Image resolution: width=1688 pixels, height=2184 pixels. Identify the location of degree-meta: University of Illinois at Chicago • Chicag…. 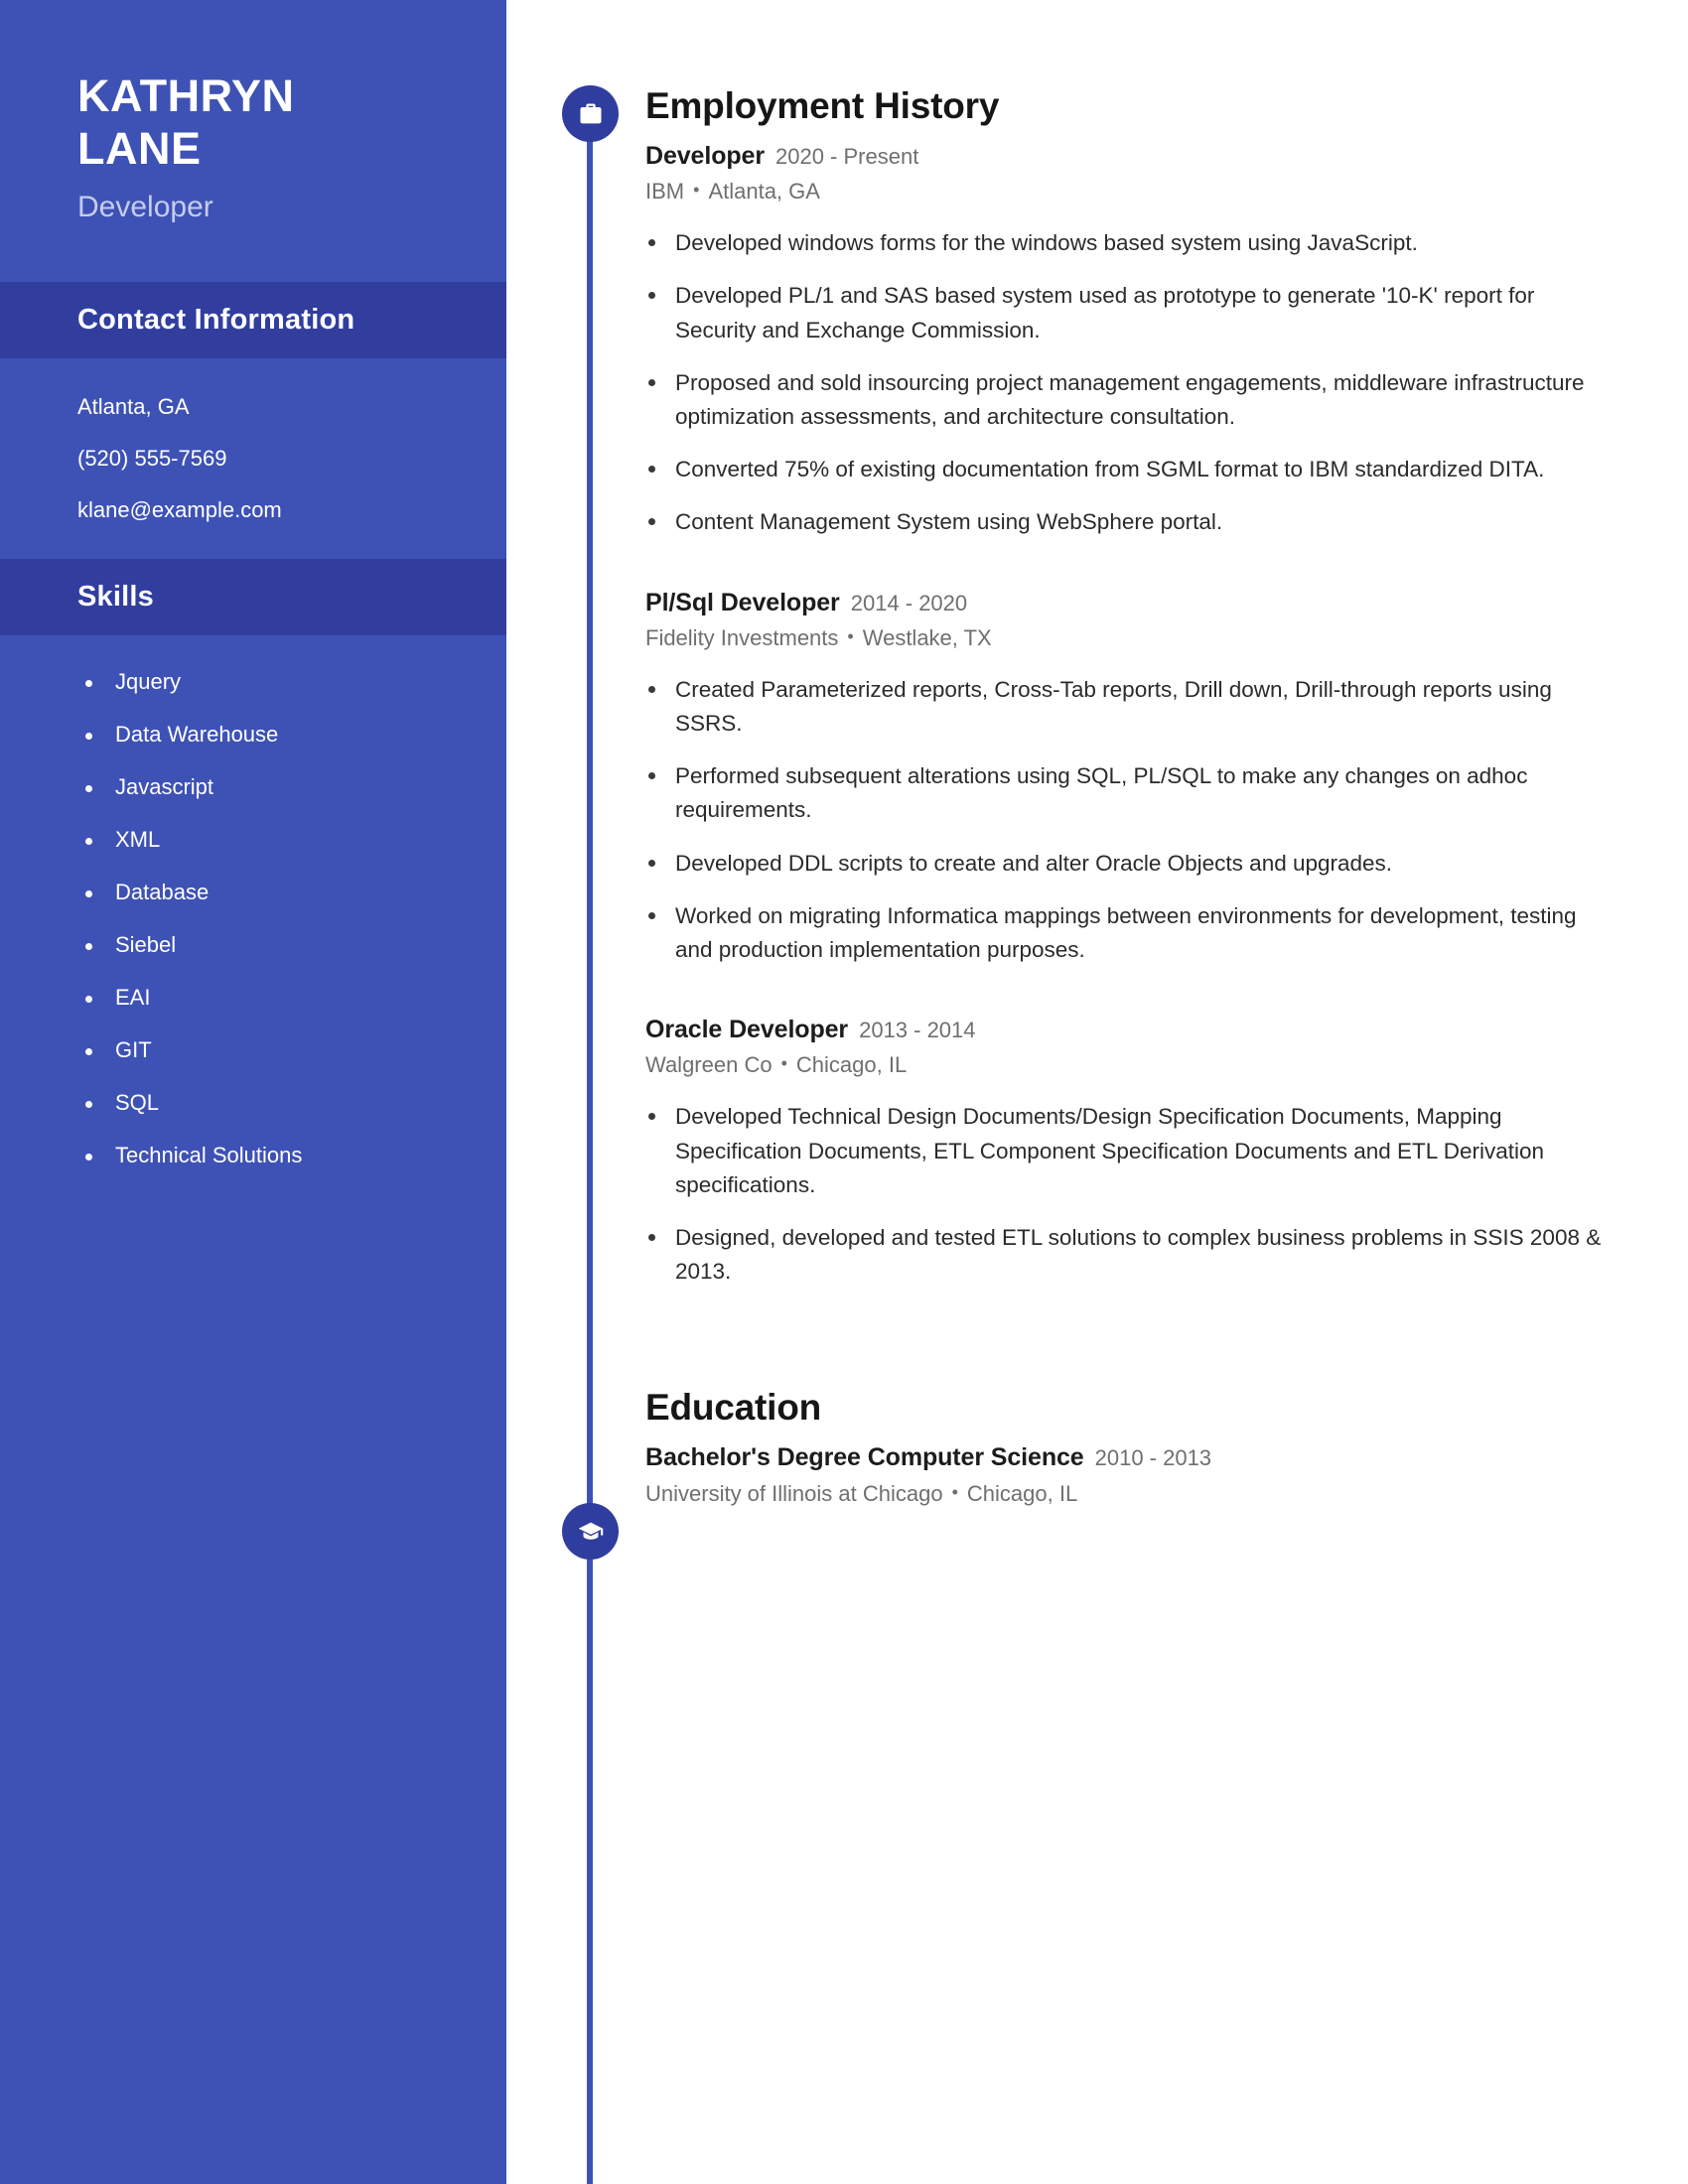
(1127, 1494).